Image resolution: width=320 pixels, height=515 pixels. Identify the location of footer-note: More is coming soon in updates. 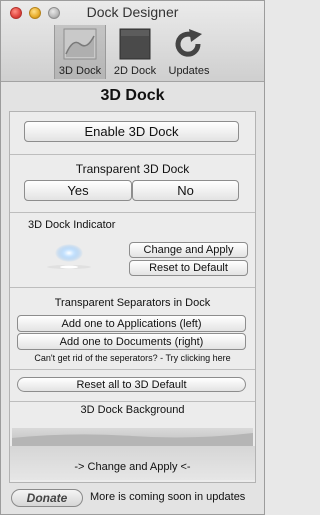
(168, 497).